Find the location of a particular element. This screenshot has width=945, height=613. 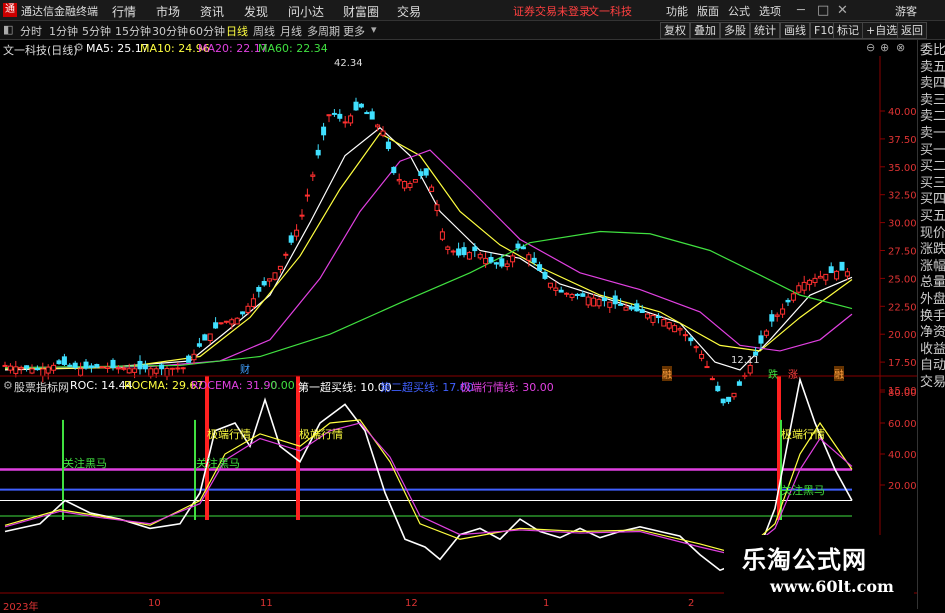

period-multi: 多周期 is located at coordinates (323, 31).